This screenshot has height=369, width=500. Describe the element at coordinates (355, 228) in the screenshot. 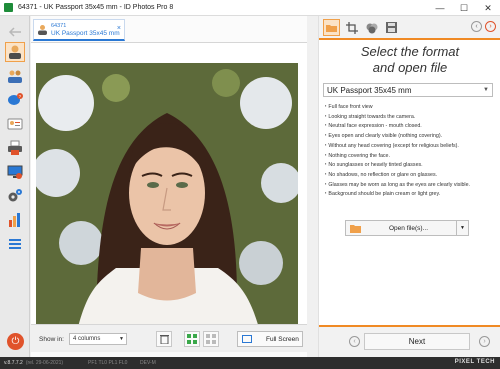

I see `folder-icon` at that location.